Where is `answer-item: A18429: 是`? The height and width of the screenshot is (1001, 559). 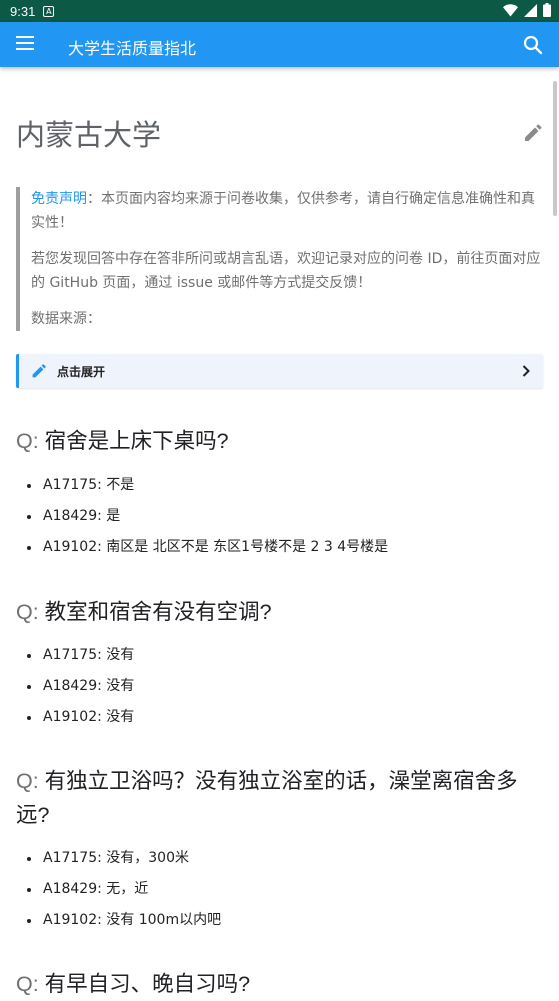 answer-item: A18429: 是 is located at coordinates (202, 516).